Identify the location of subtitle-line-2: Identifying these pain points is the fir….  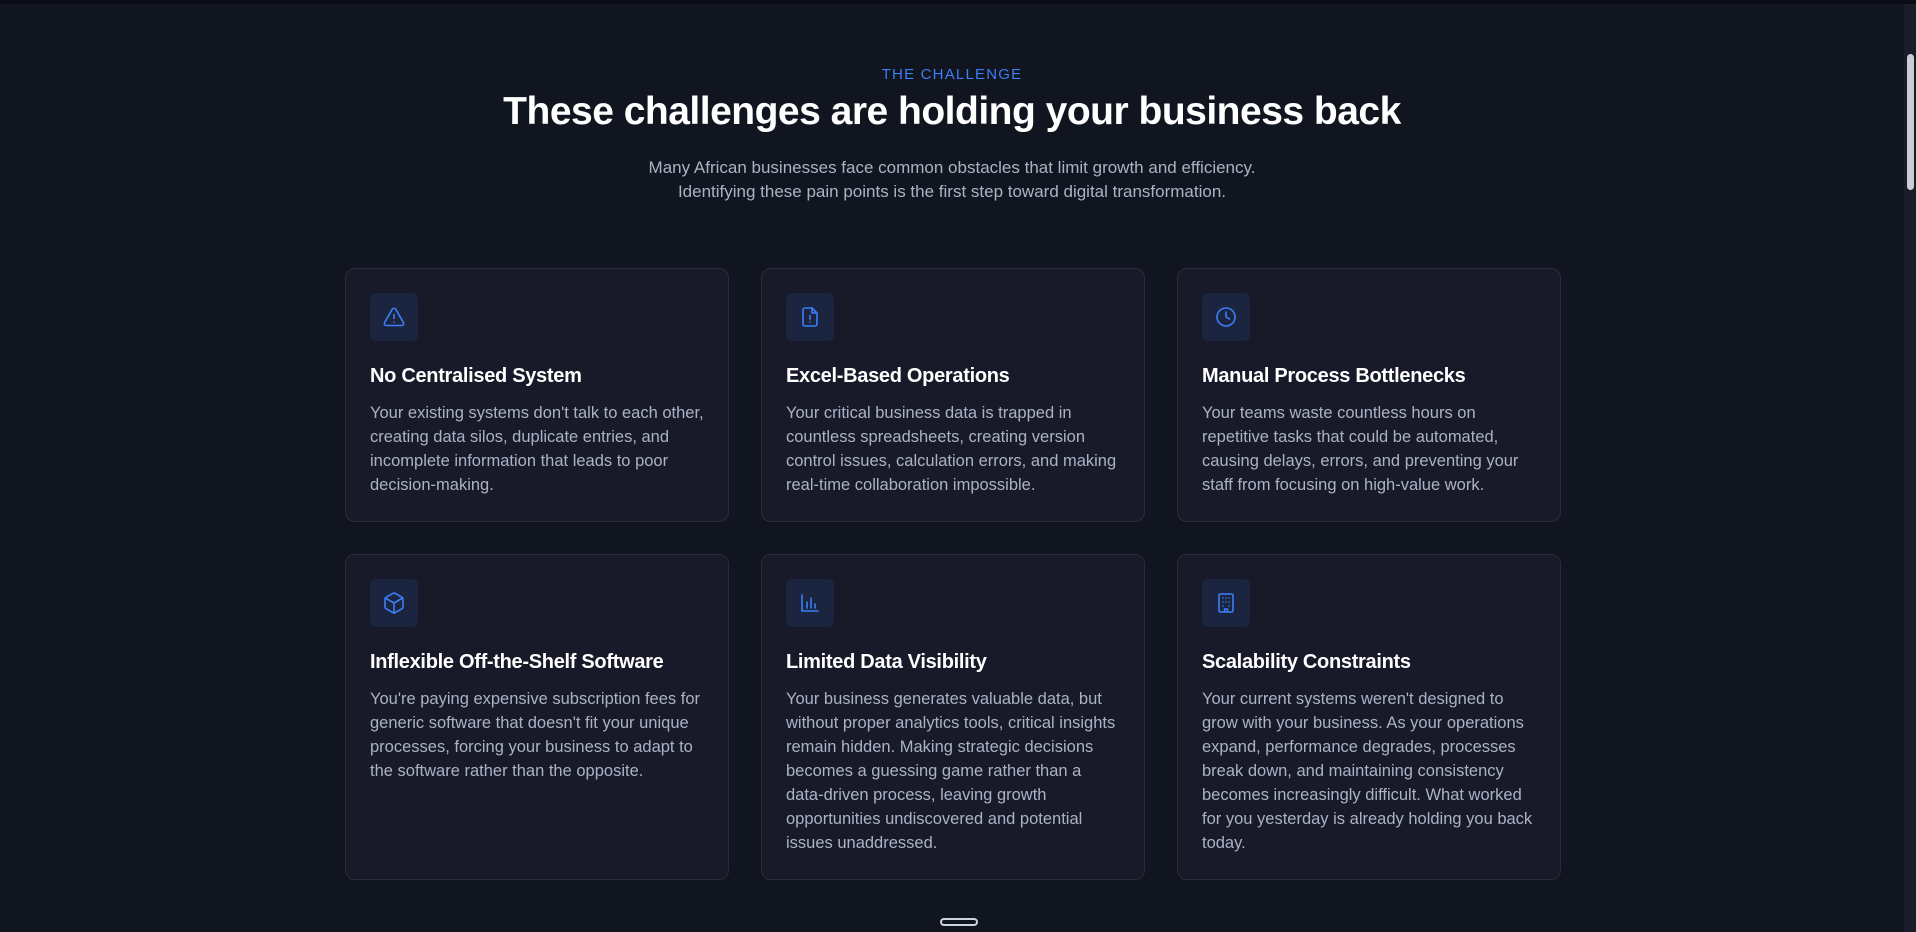
(952, 191).